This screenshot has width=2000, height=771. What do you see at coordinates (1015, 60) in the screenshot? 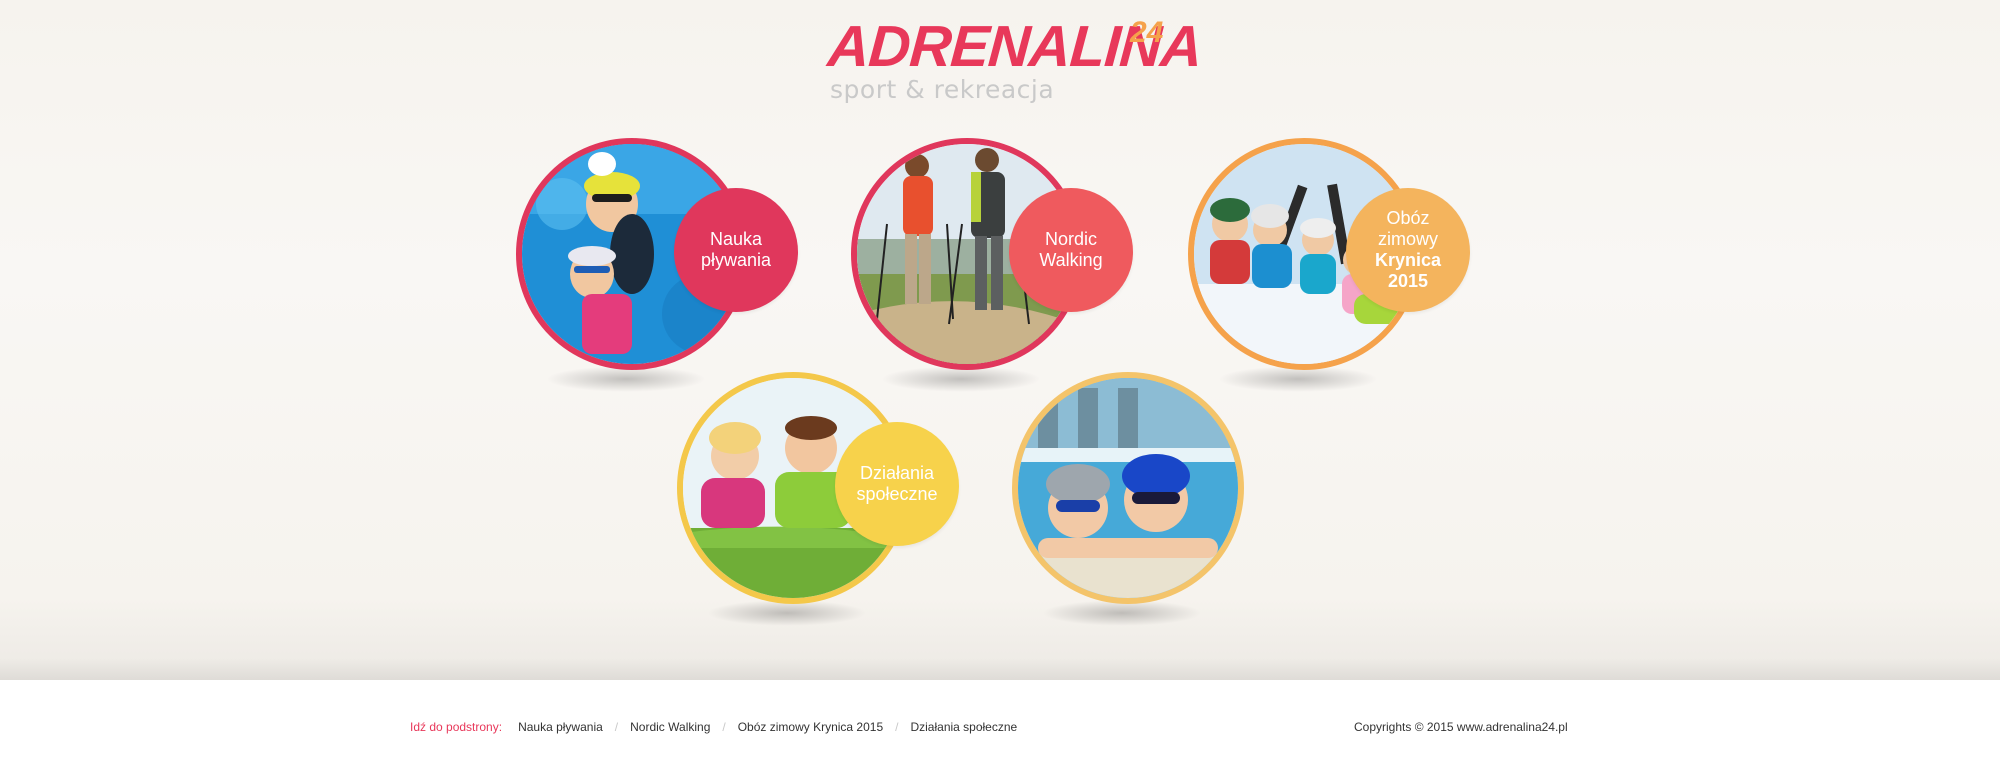
I see `brand-logo: ADRENALINA 24 sport & rekreacja` at bounding box center [1015, 60].